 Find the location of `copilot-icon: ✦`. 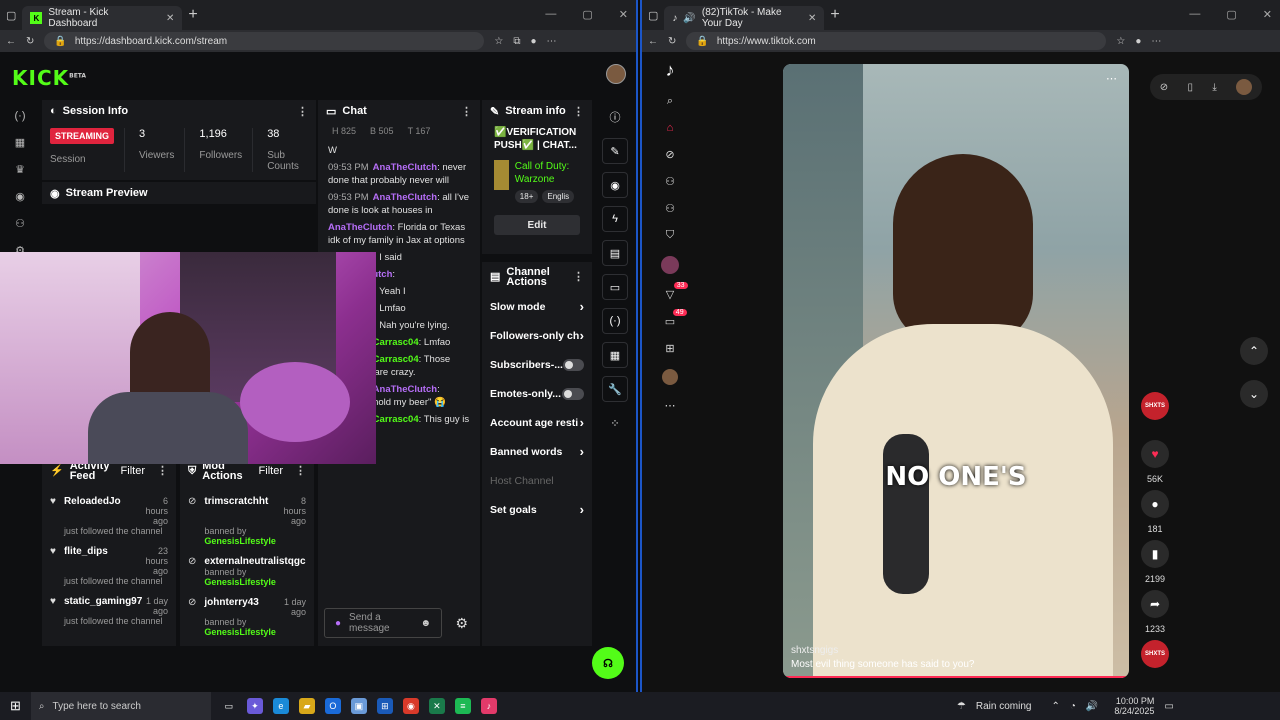

copilot-icon: ✦ is located at coordinates (254, 706).